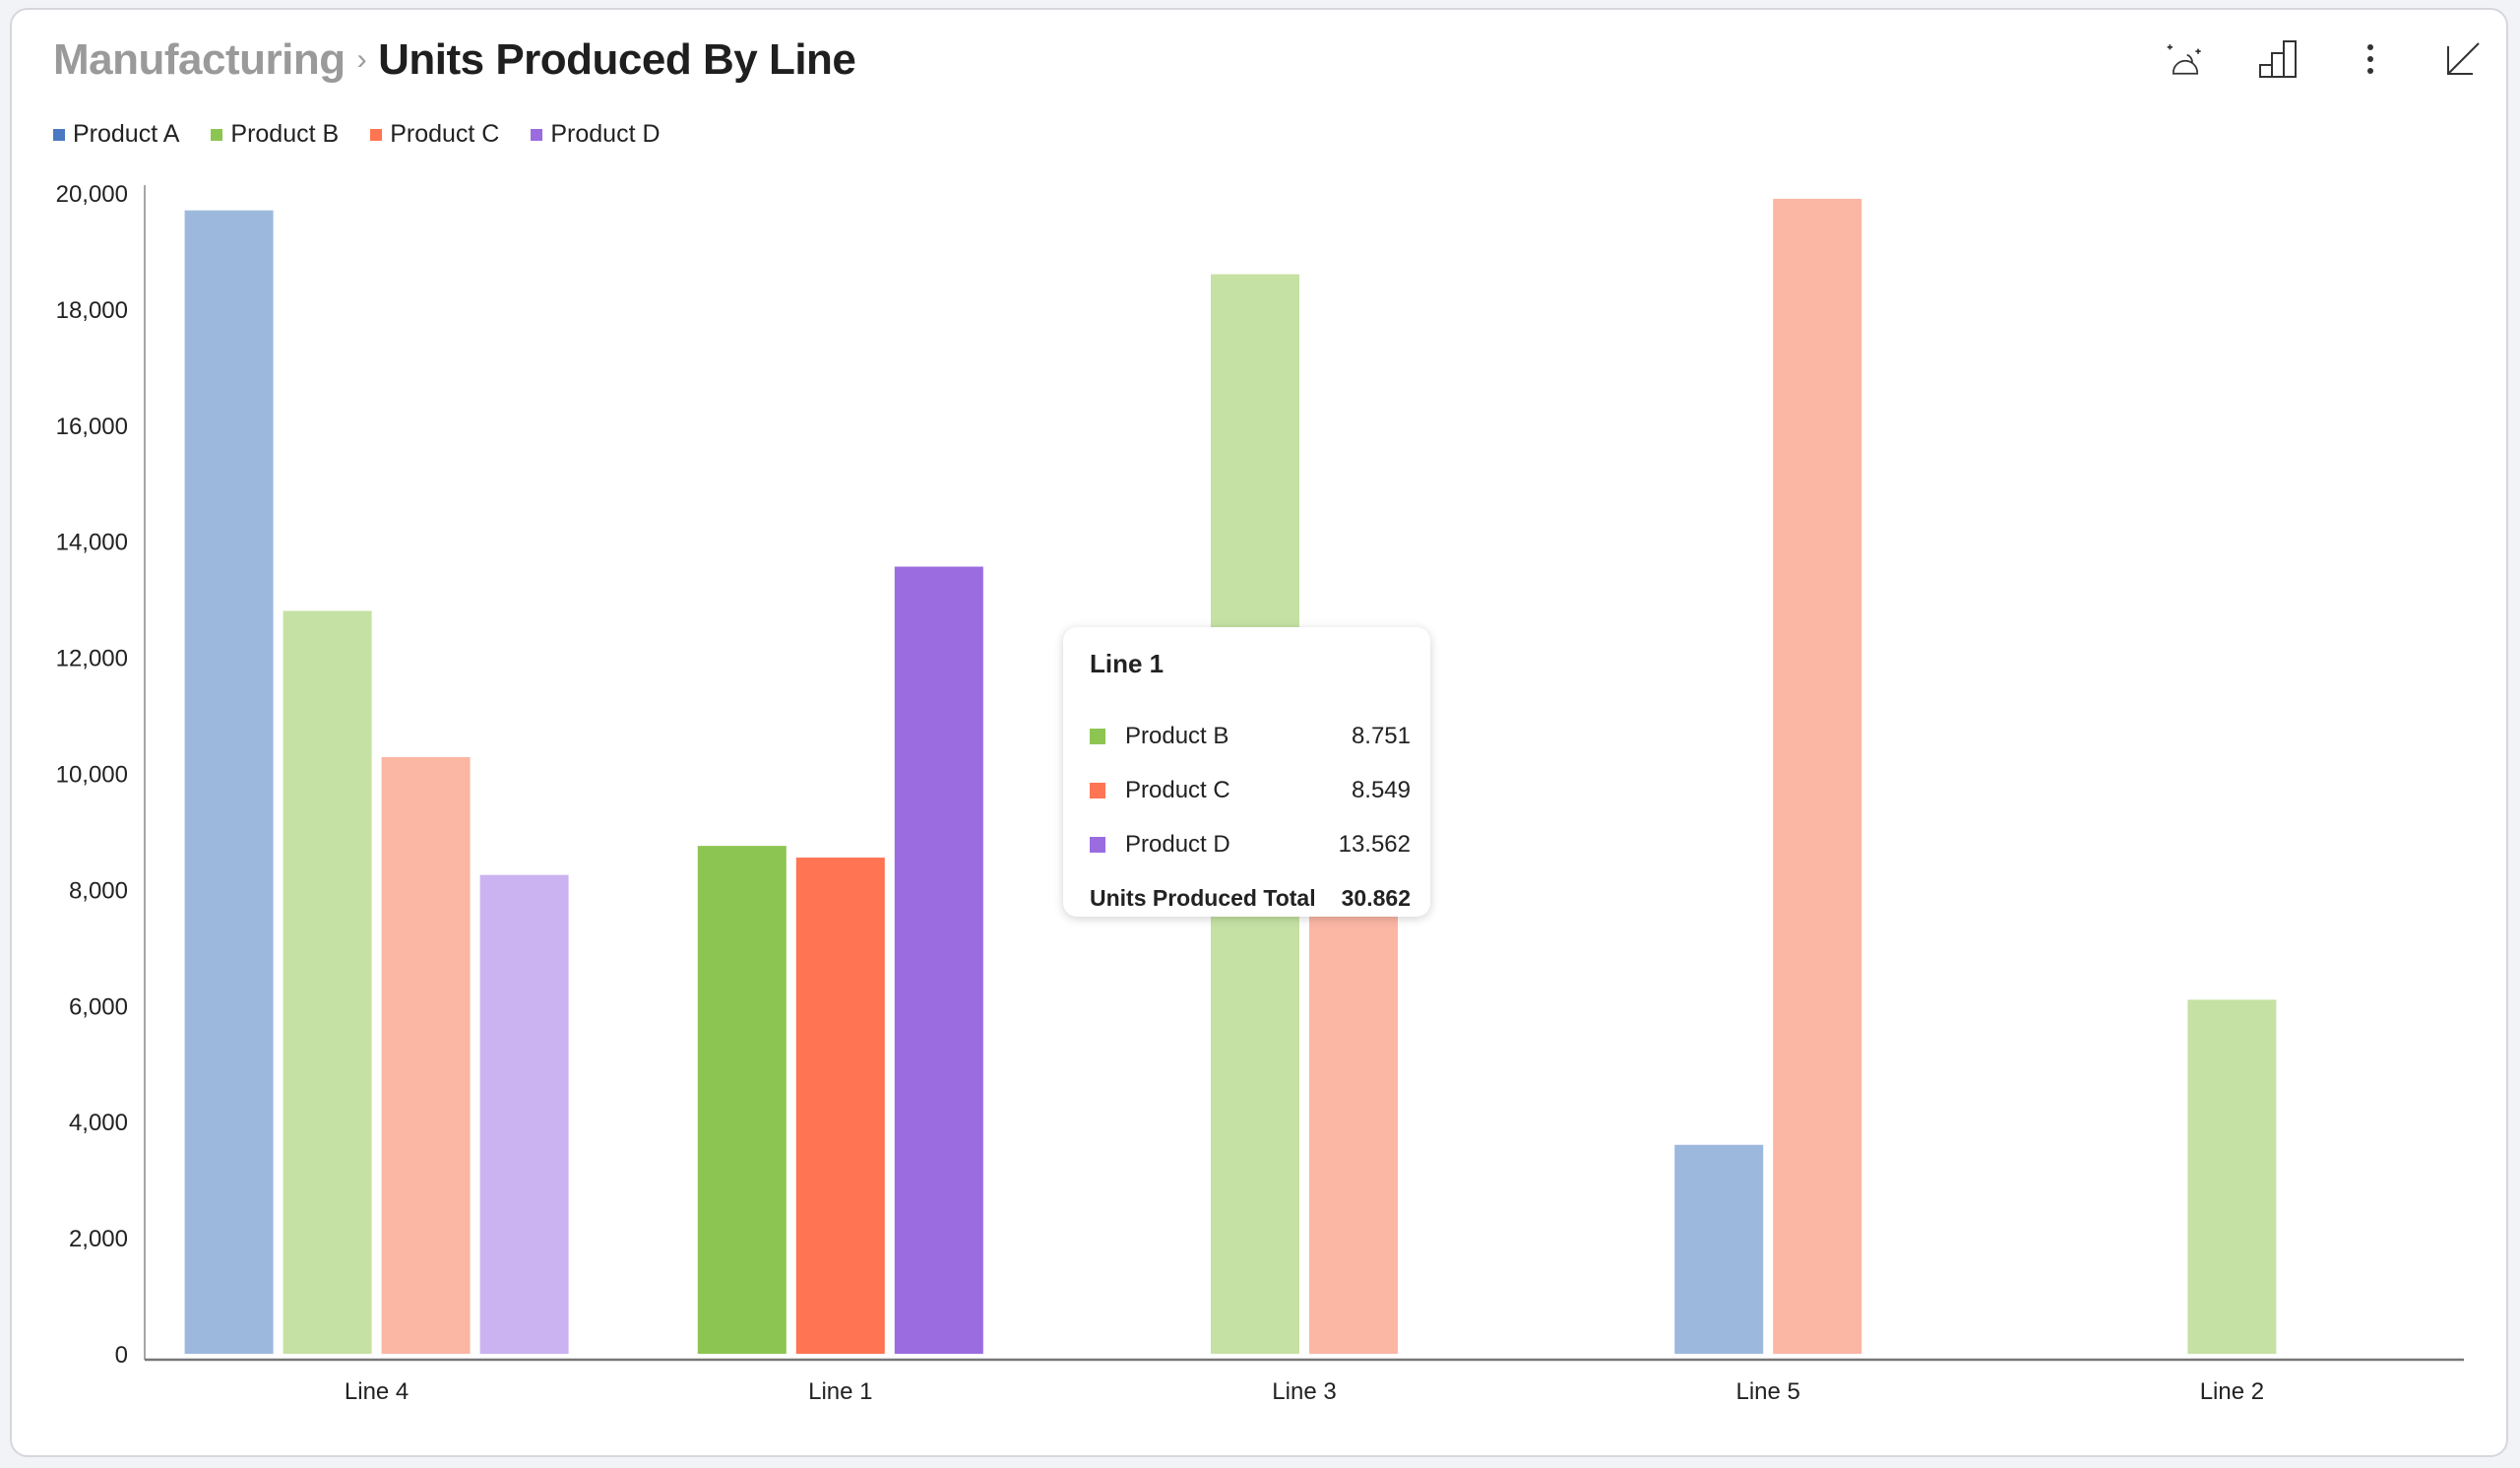 The height and width of the screenshot is (1468, 2520). I want to click on y-tick-label: 6,000, so click(98, 1007).